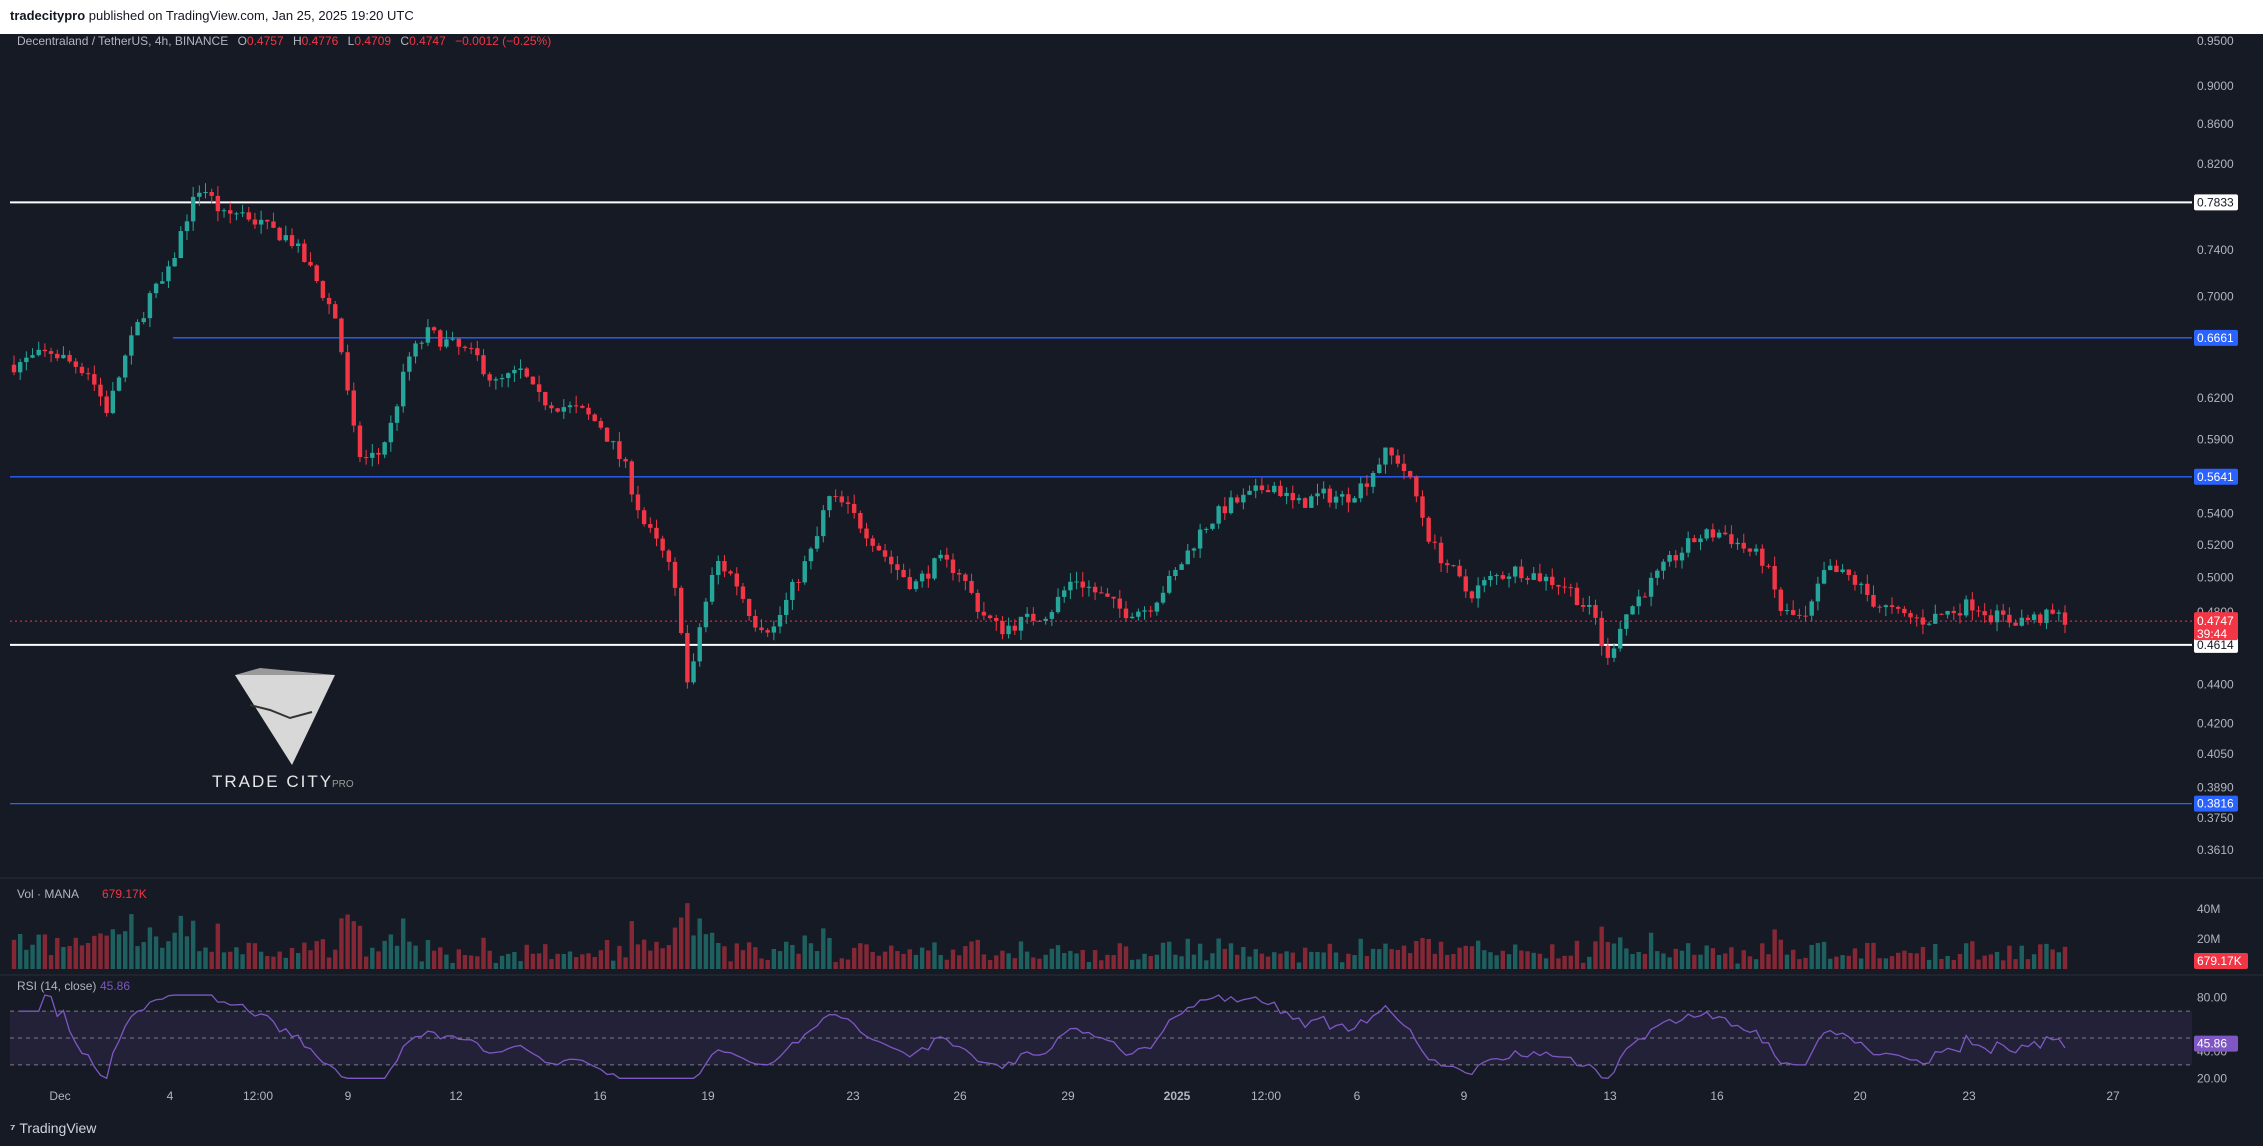 The height and width of the screenshot is (1146, 2263). I want to click on time-tick: 12, so click(456, 1096).